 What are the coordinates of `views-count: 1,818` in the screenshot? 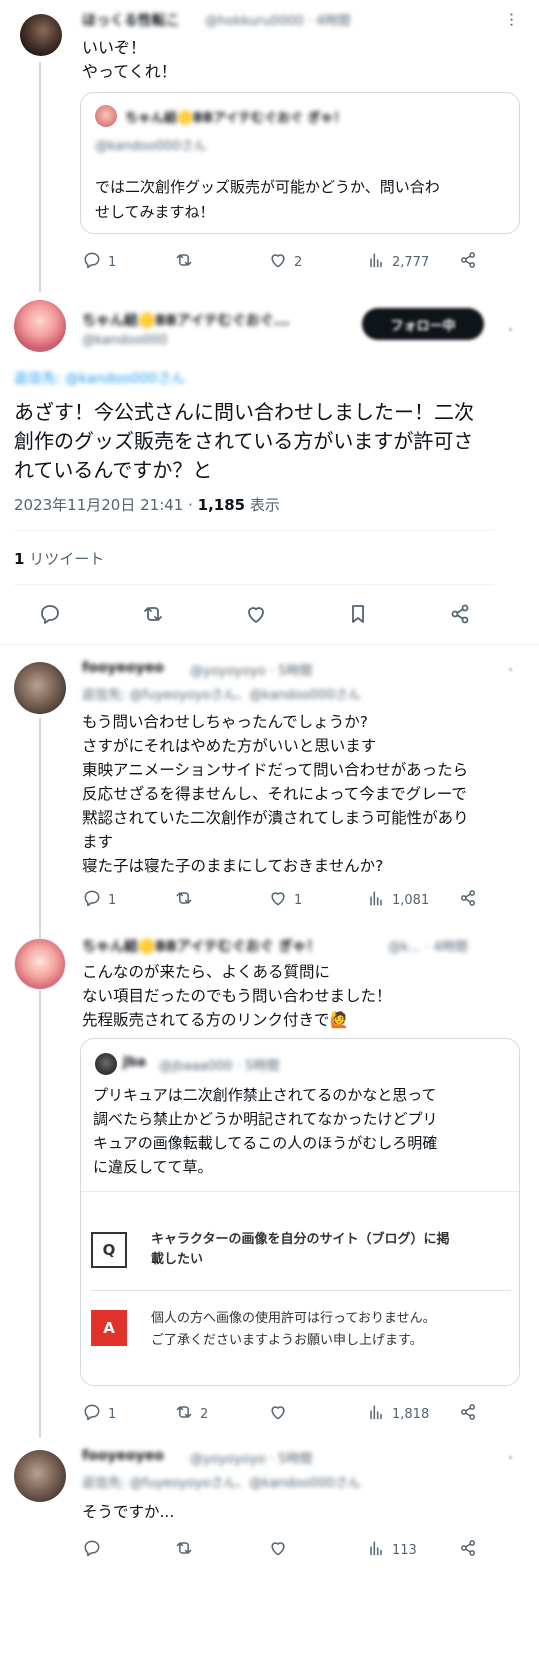 It's located at (411, 1414).